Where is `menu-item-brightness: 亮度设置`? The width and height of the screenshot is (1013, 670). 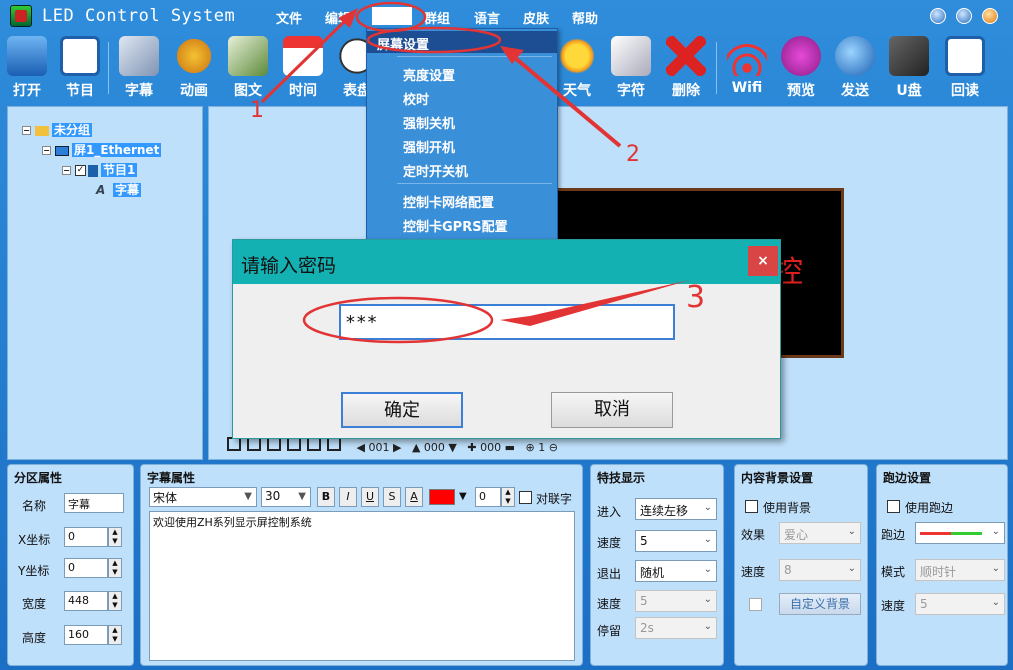 menu-item-brightness: 亮度设置 is located at coordinates (429, 74).